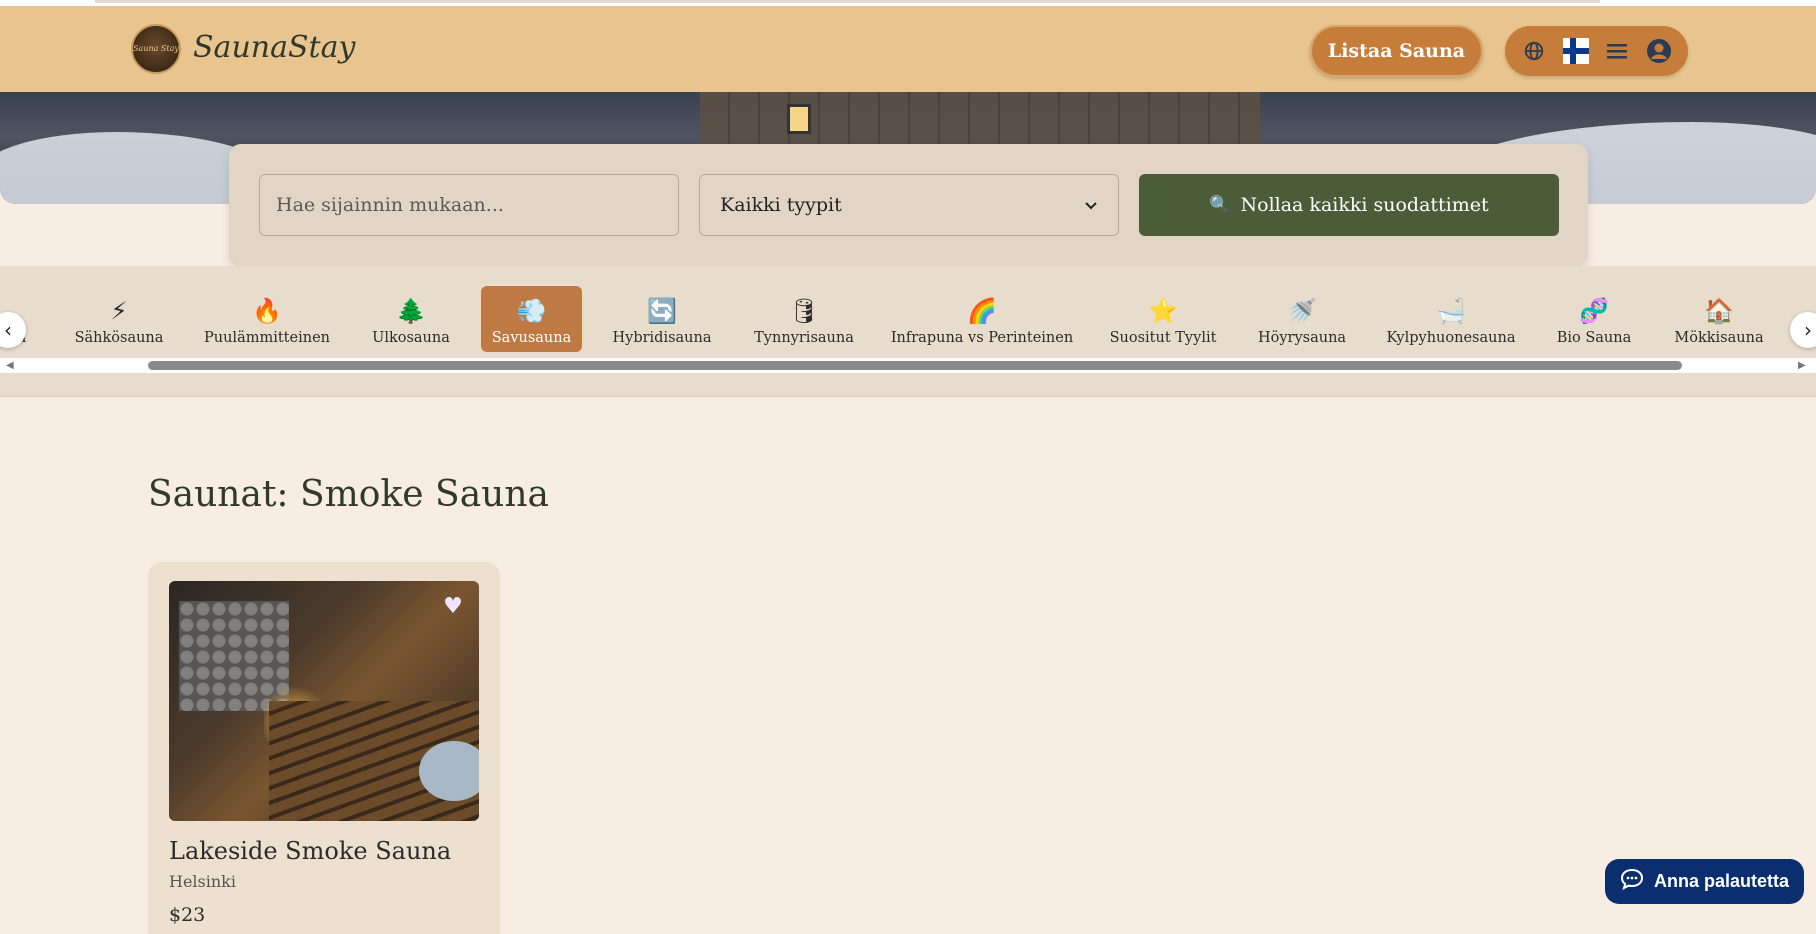  What do you see at coordinates (915, 365) in the screenshot?
I see `scrollbar-thumb` at bounding box center [915, 365].